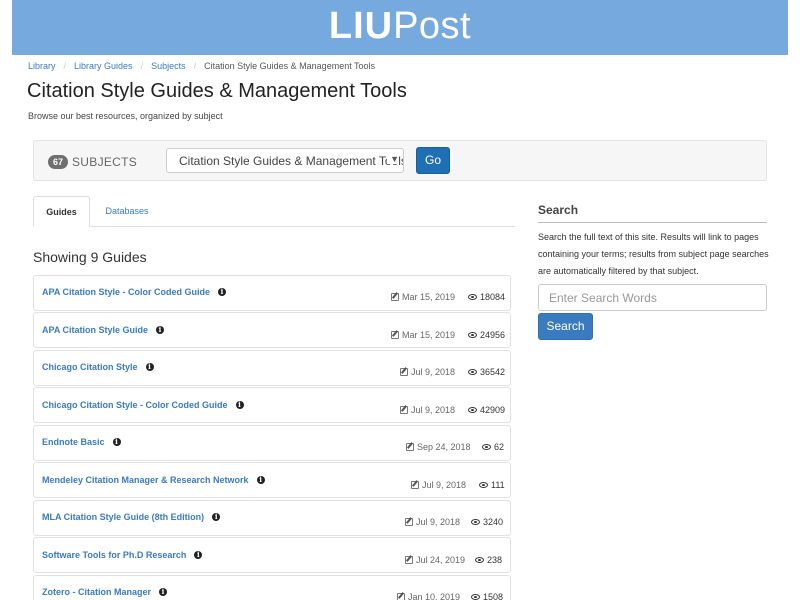  I want to click on guide-view-count: 62, so click(493, 447).